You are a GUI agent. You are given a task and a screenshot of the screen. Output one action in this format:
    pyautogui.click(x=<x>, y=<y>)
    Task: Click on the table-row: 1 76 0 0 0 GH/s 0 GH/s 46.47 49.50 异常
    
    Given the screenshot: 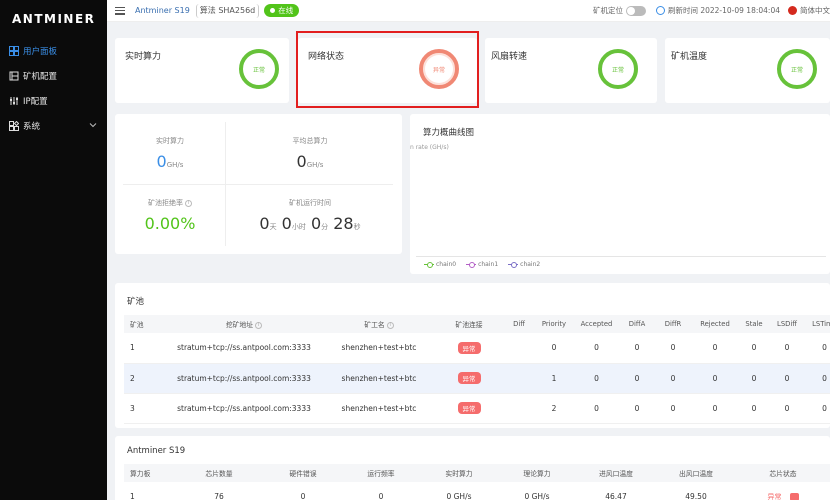 What is the action you would take?
    pyautogui.click(x=477, y=491)
    